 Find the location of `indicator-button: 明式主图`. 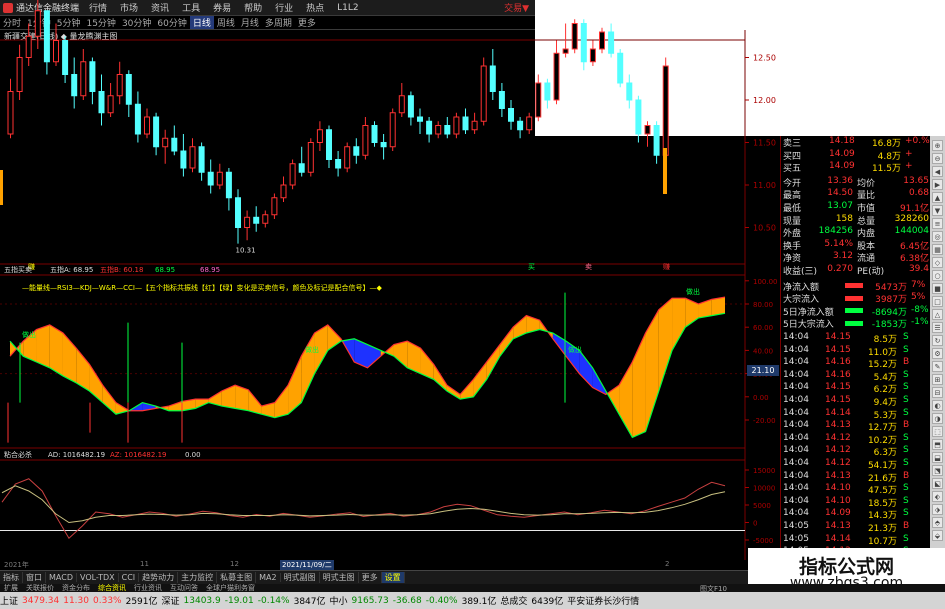

indicator-button: 明式主图 is located at coordinates (339, 577).